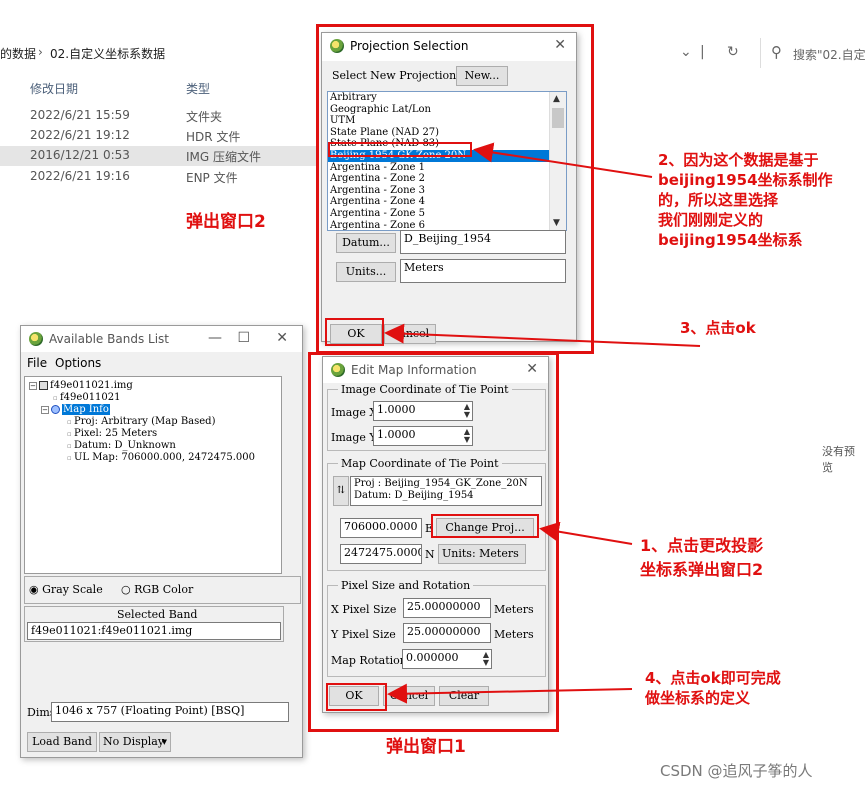 Image resolution: width=865 pixels, height=788 pixels. What do you see at coordinates (736, 771) in the screenshot?
I see `watermark: CSDN @追风子筝的人` at bounding box center [736, 771].